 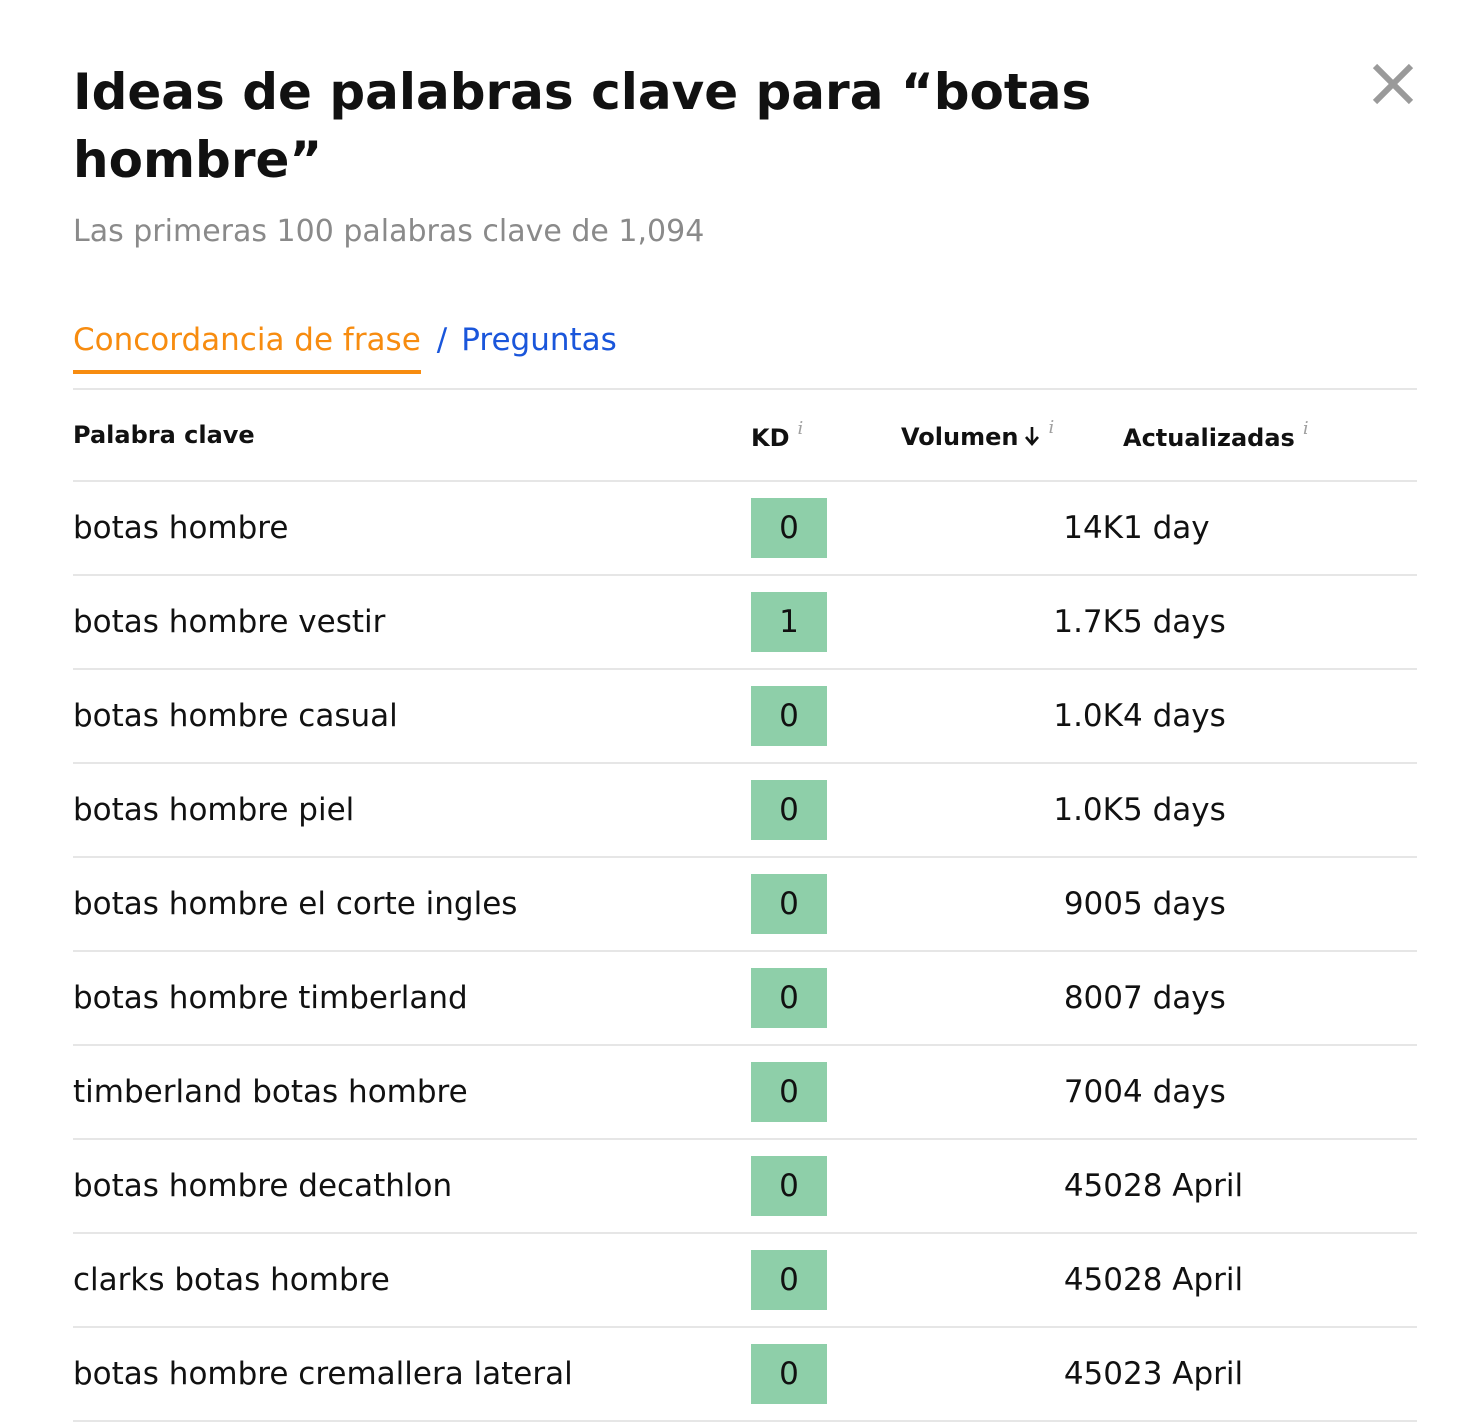 I want to click on keyword-link: botas hombre, so click(x=180, y=528).